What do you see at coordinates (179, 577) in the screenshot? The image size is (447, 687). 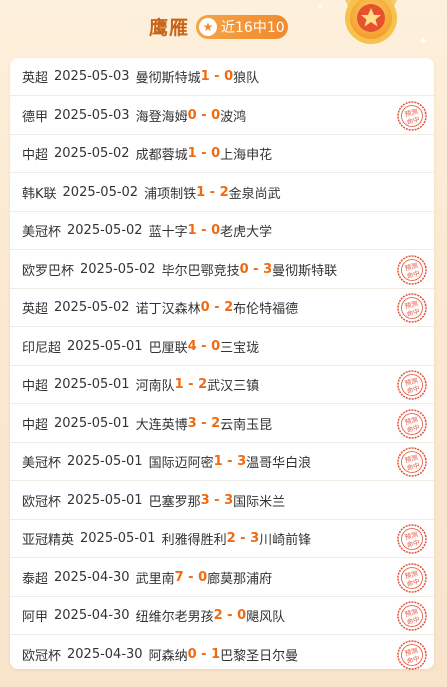 I see `home-score: 7` at bounding box center [179, 577].